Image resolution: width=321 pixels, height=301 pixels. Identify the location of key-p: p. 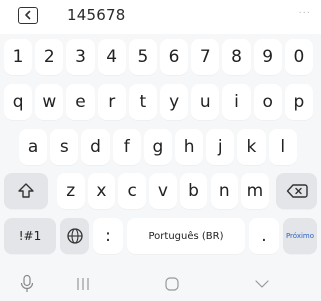
(298, 102).